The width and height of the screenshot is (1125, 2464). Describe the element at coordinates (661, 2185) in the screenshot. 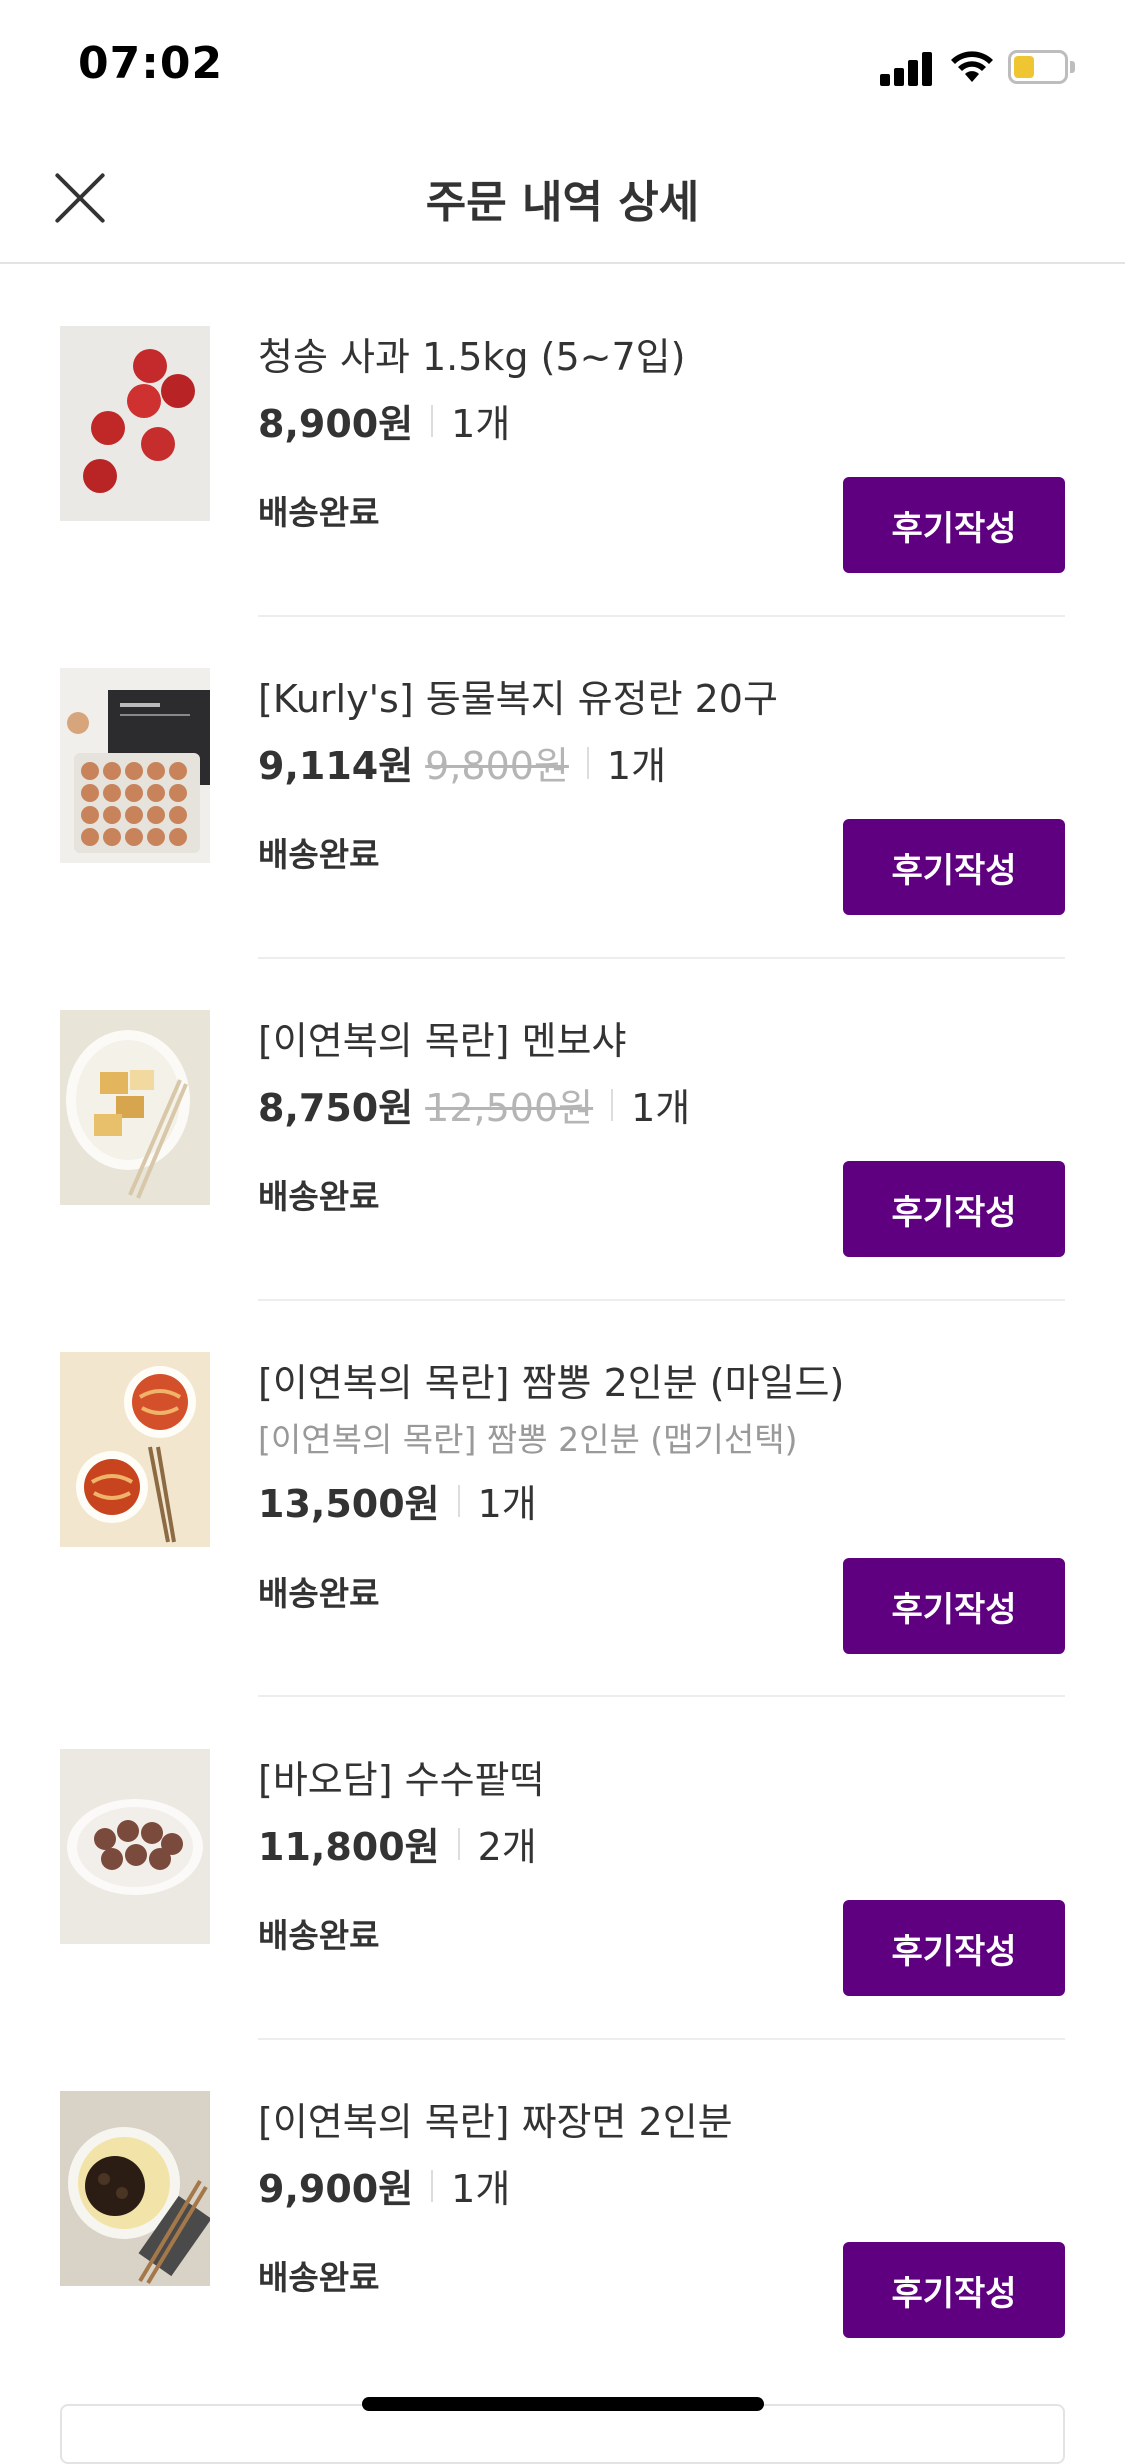

I see `price-line: 9,900원 1개` at that location.